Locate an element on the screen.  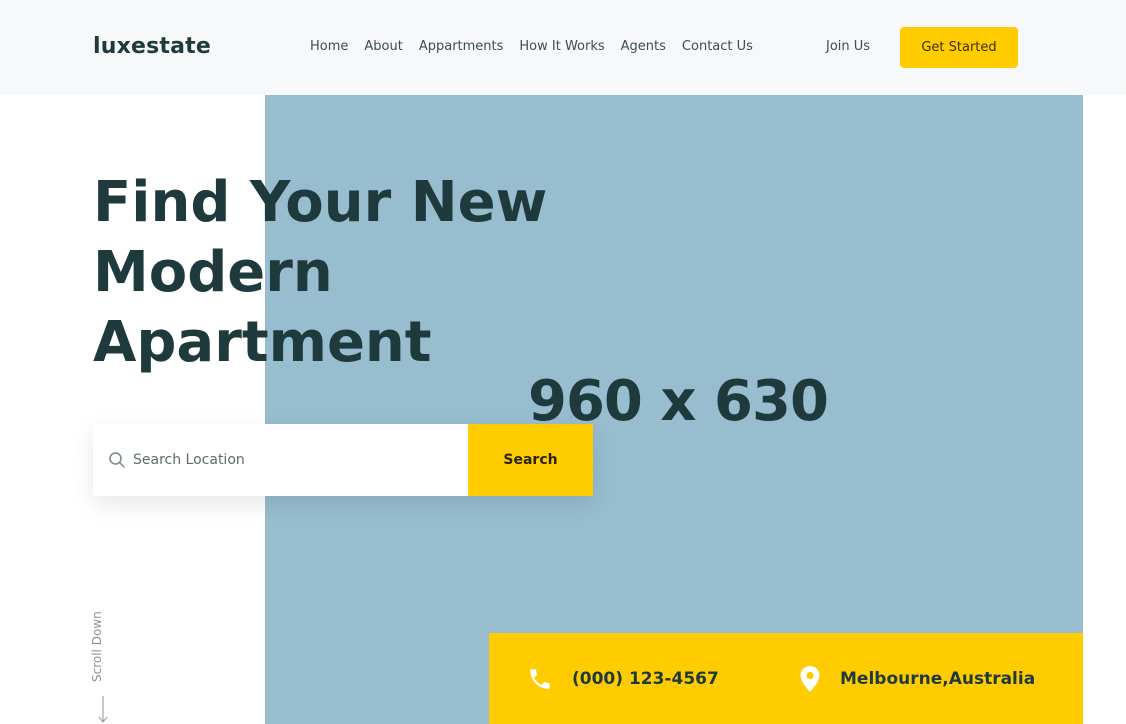
hero-headline: Find Your New Modern Apartment is located at coordinates (320, 272).